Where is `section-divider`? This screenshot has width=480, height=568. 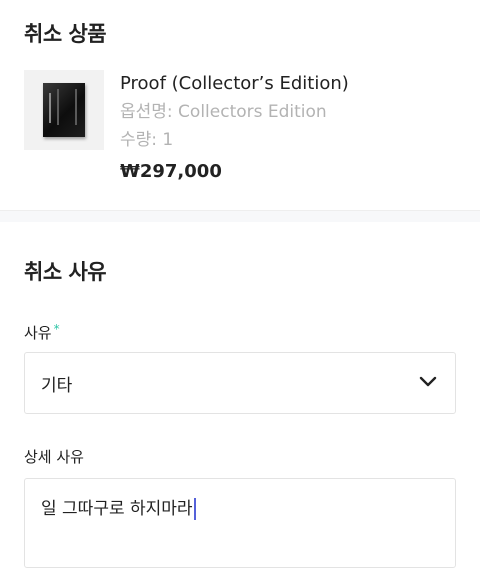
section-divider is located at coordinates (240, 216).